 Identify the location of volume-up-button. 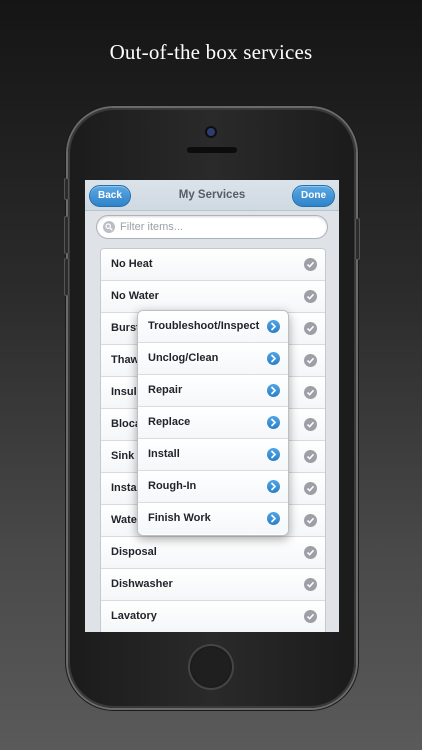
(66, 235).